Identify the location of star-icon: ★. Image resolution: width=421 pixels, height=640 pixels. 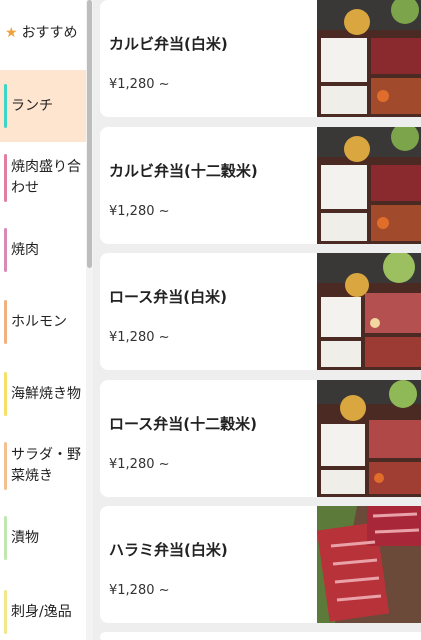
(11, 32).